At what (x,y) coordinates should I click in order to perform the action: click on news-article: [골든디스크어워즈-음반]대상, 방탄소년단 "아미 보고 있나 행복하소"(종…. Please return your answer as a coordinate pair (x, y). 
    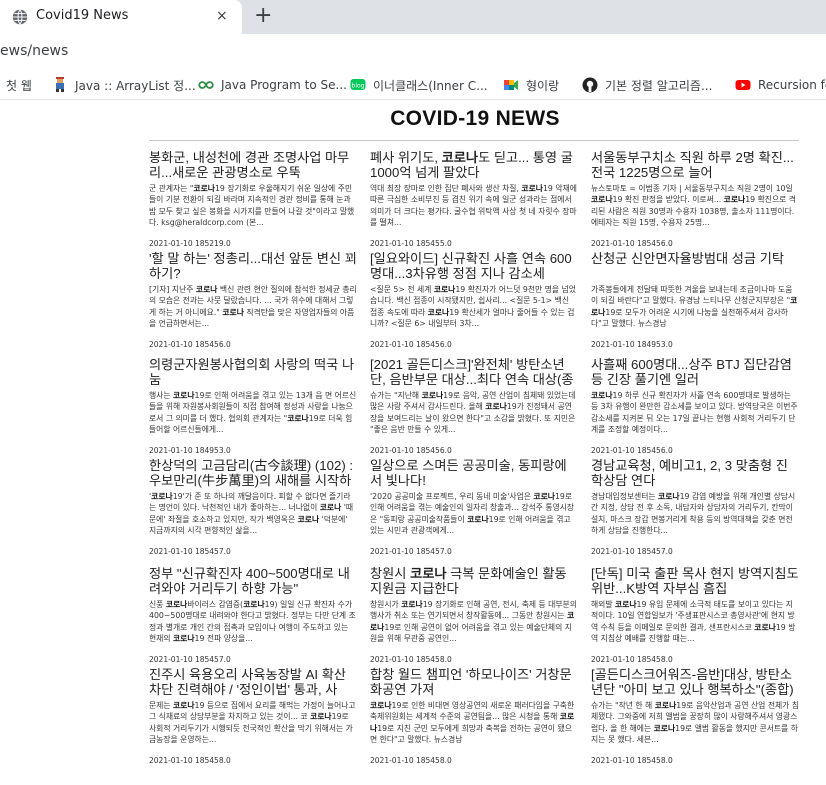
    Looking at the image, I should click on (695, 717).